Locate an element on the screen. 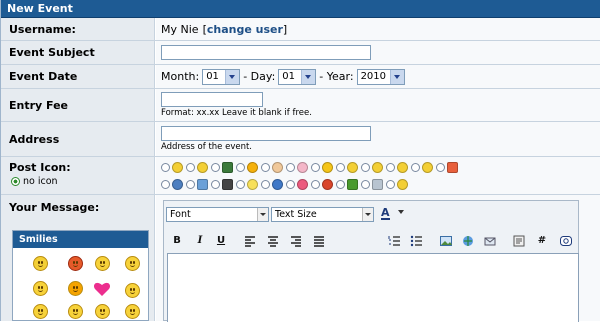  post-icon-option-info is located at coordinates (272, 184).